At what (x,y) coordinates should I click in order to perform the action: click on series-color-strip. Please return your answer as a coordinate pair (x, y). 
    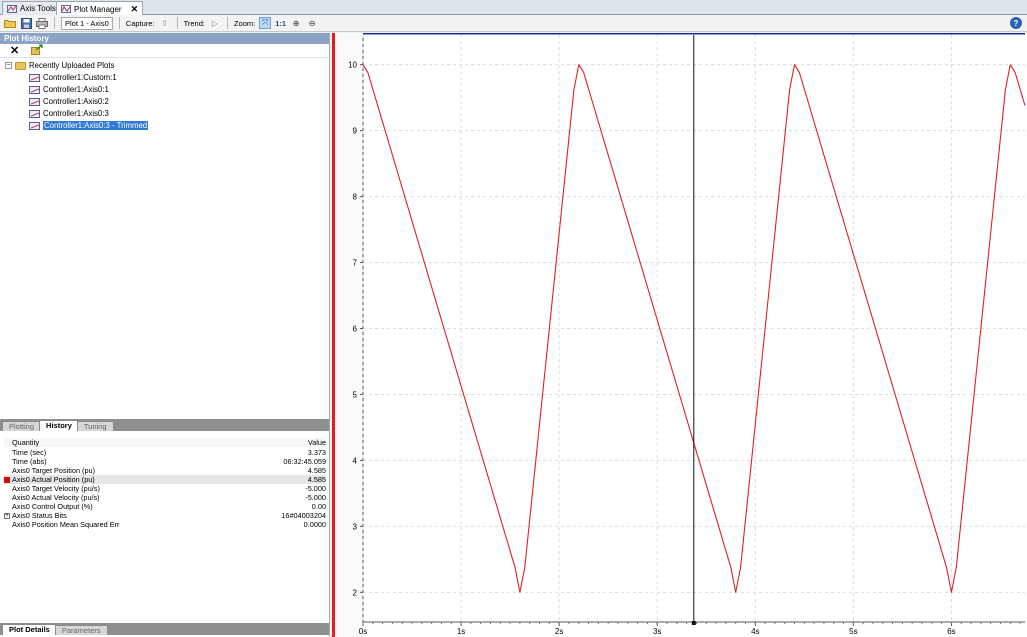
    Looking at the image, I should click on (333, 335).